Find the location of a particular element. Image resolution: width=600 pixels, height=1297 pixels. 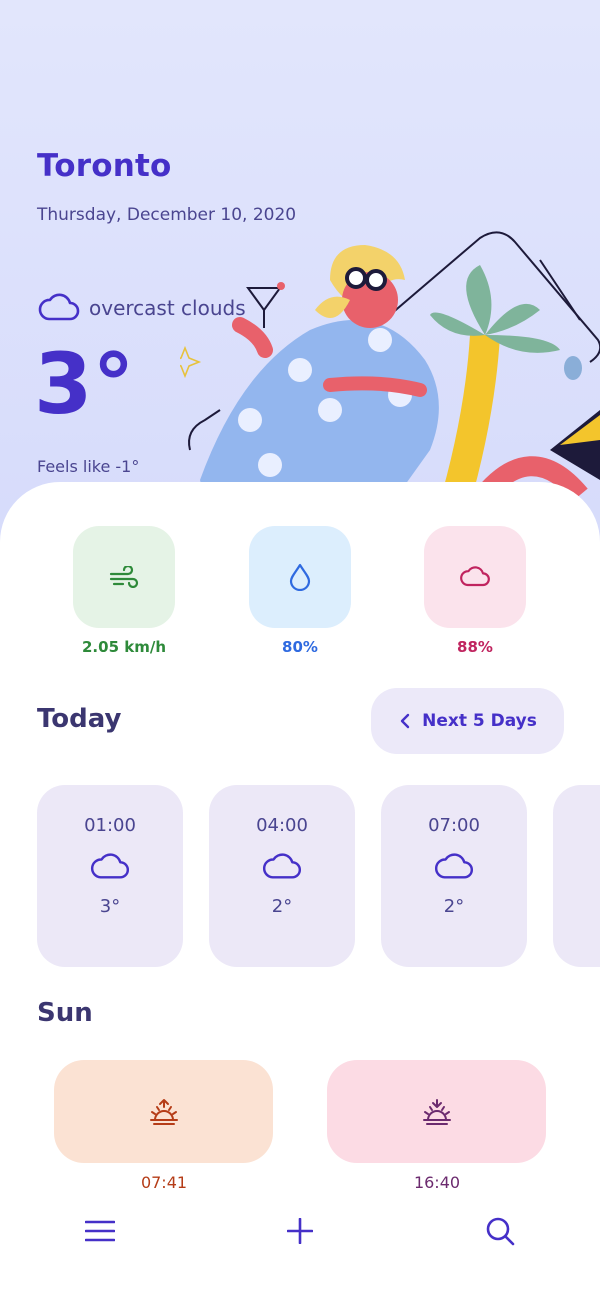

cloudiness-value: 88% is located at coordinates (475, 647).